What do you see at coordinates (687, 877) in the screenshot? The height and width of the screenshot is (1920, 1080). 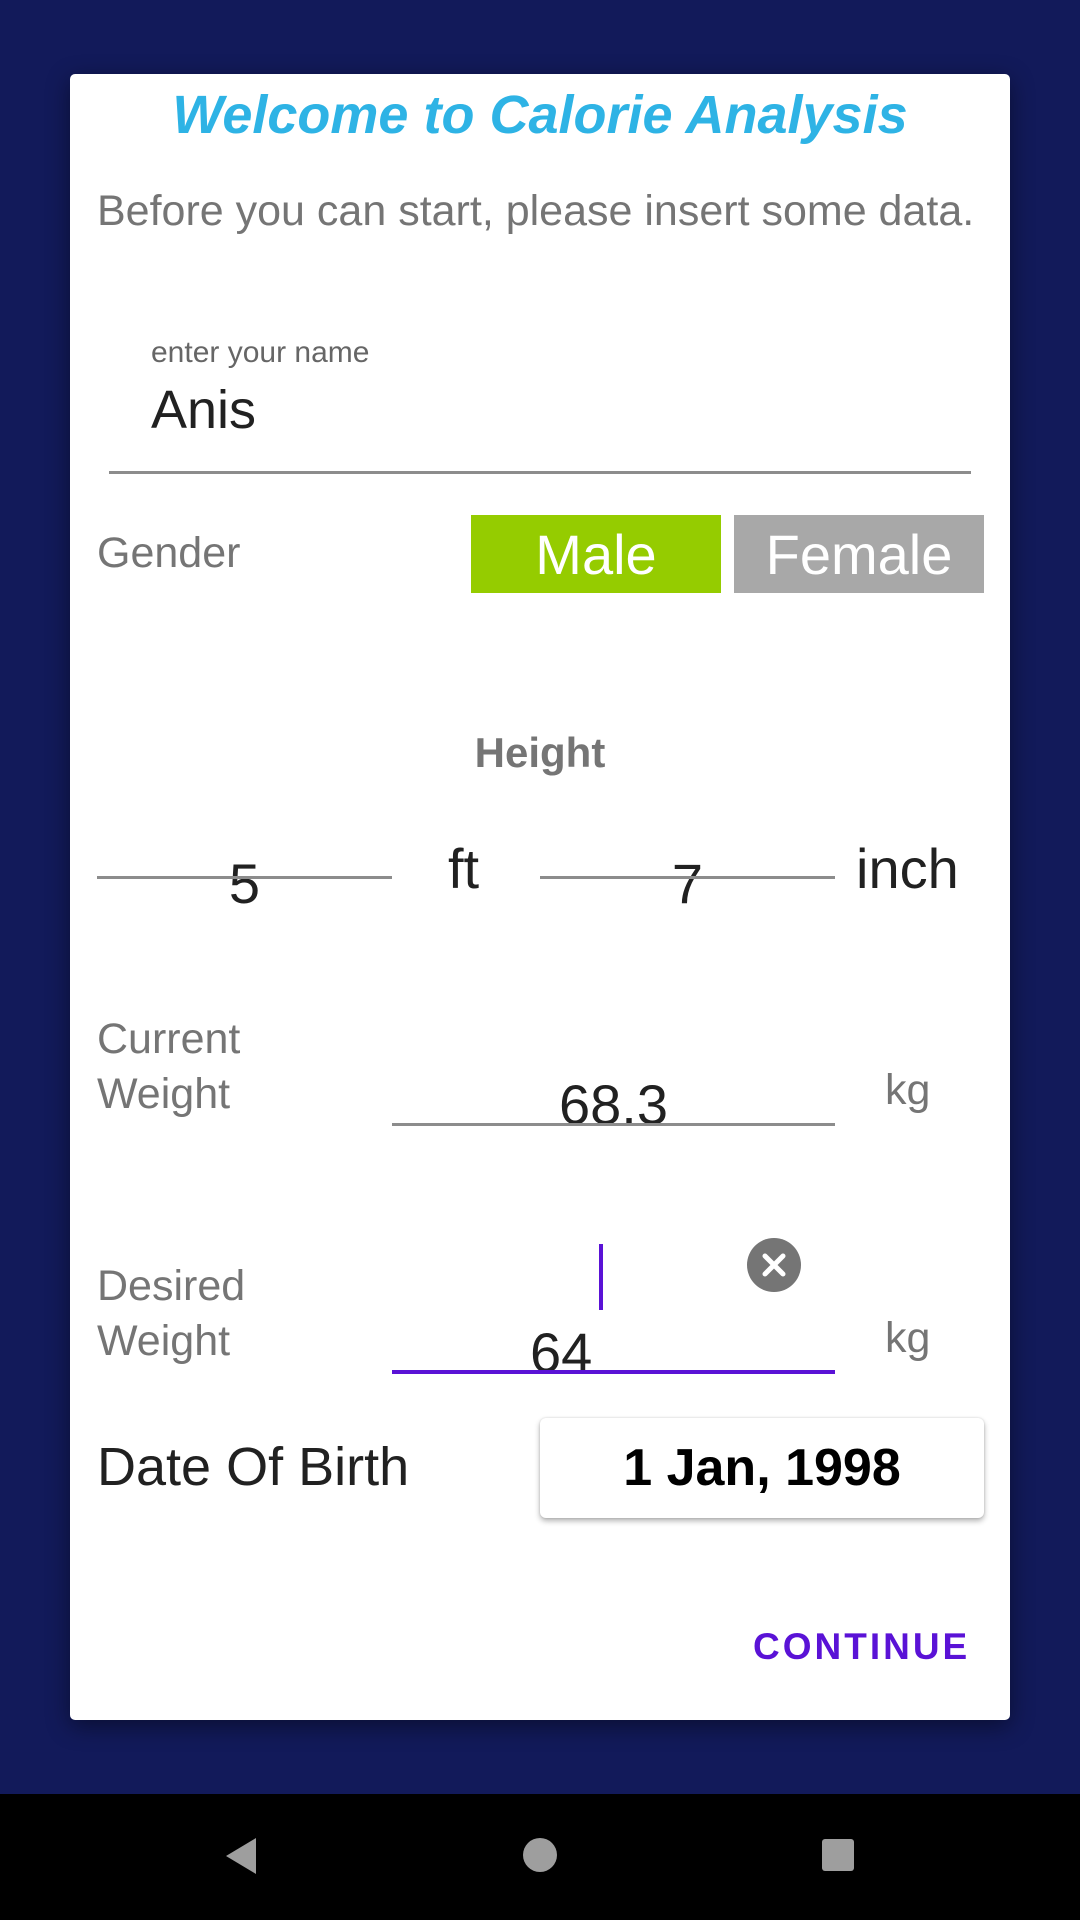 I see `height-inch-underline` at bounding box center [687, 877].